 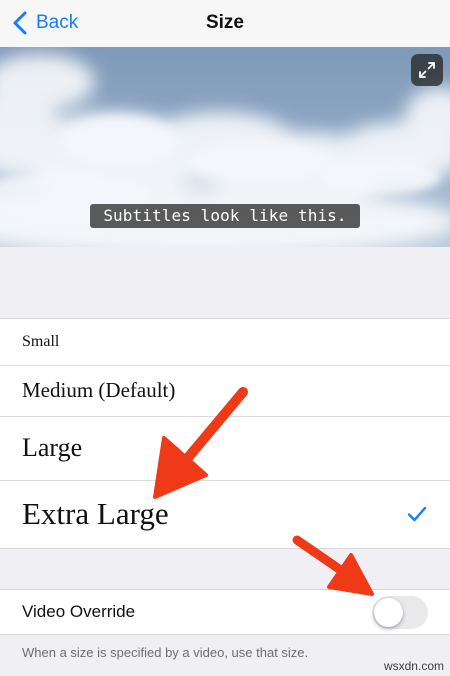 I want to click on checkmark-icon, so click(x=417, y=514).